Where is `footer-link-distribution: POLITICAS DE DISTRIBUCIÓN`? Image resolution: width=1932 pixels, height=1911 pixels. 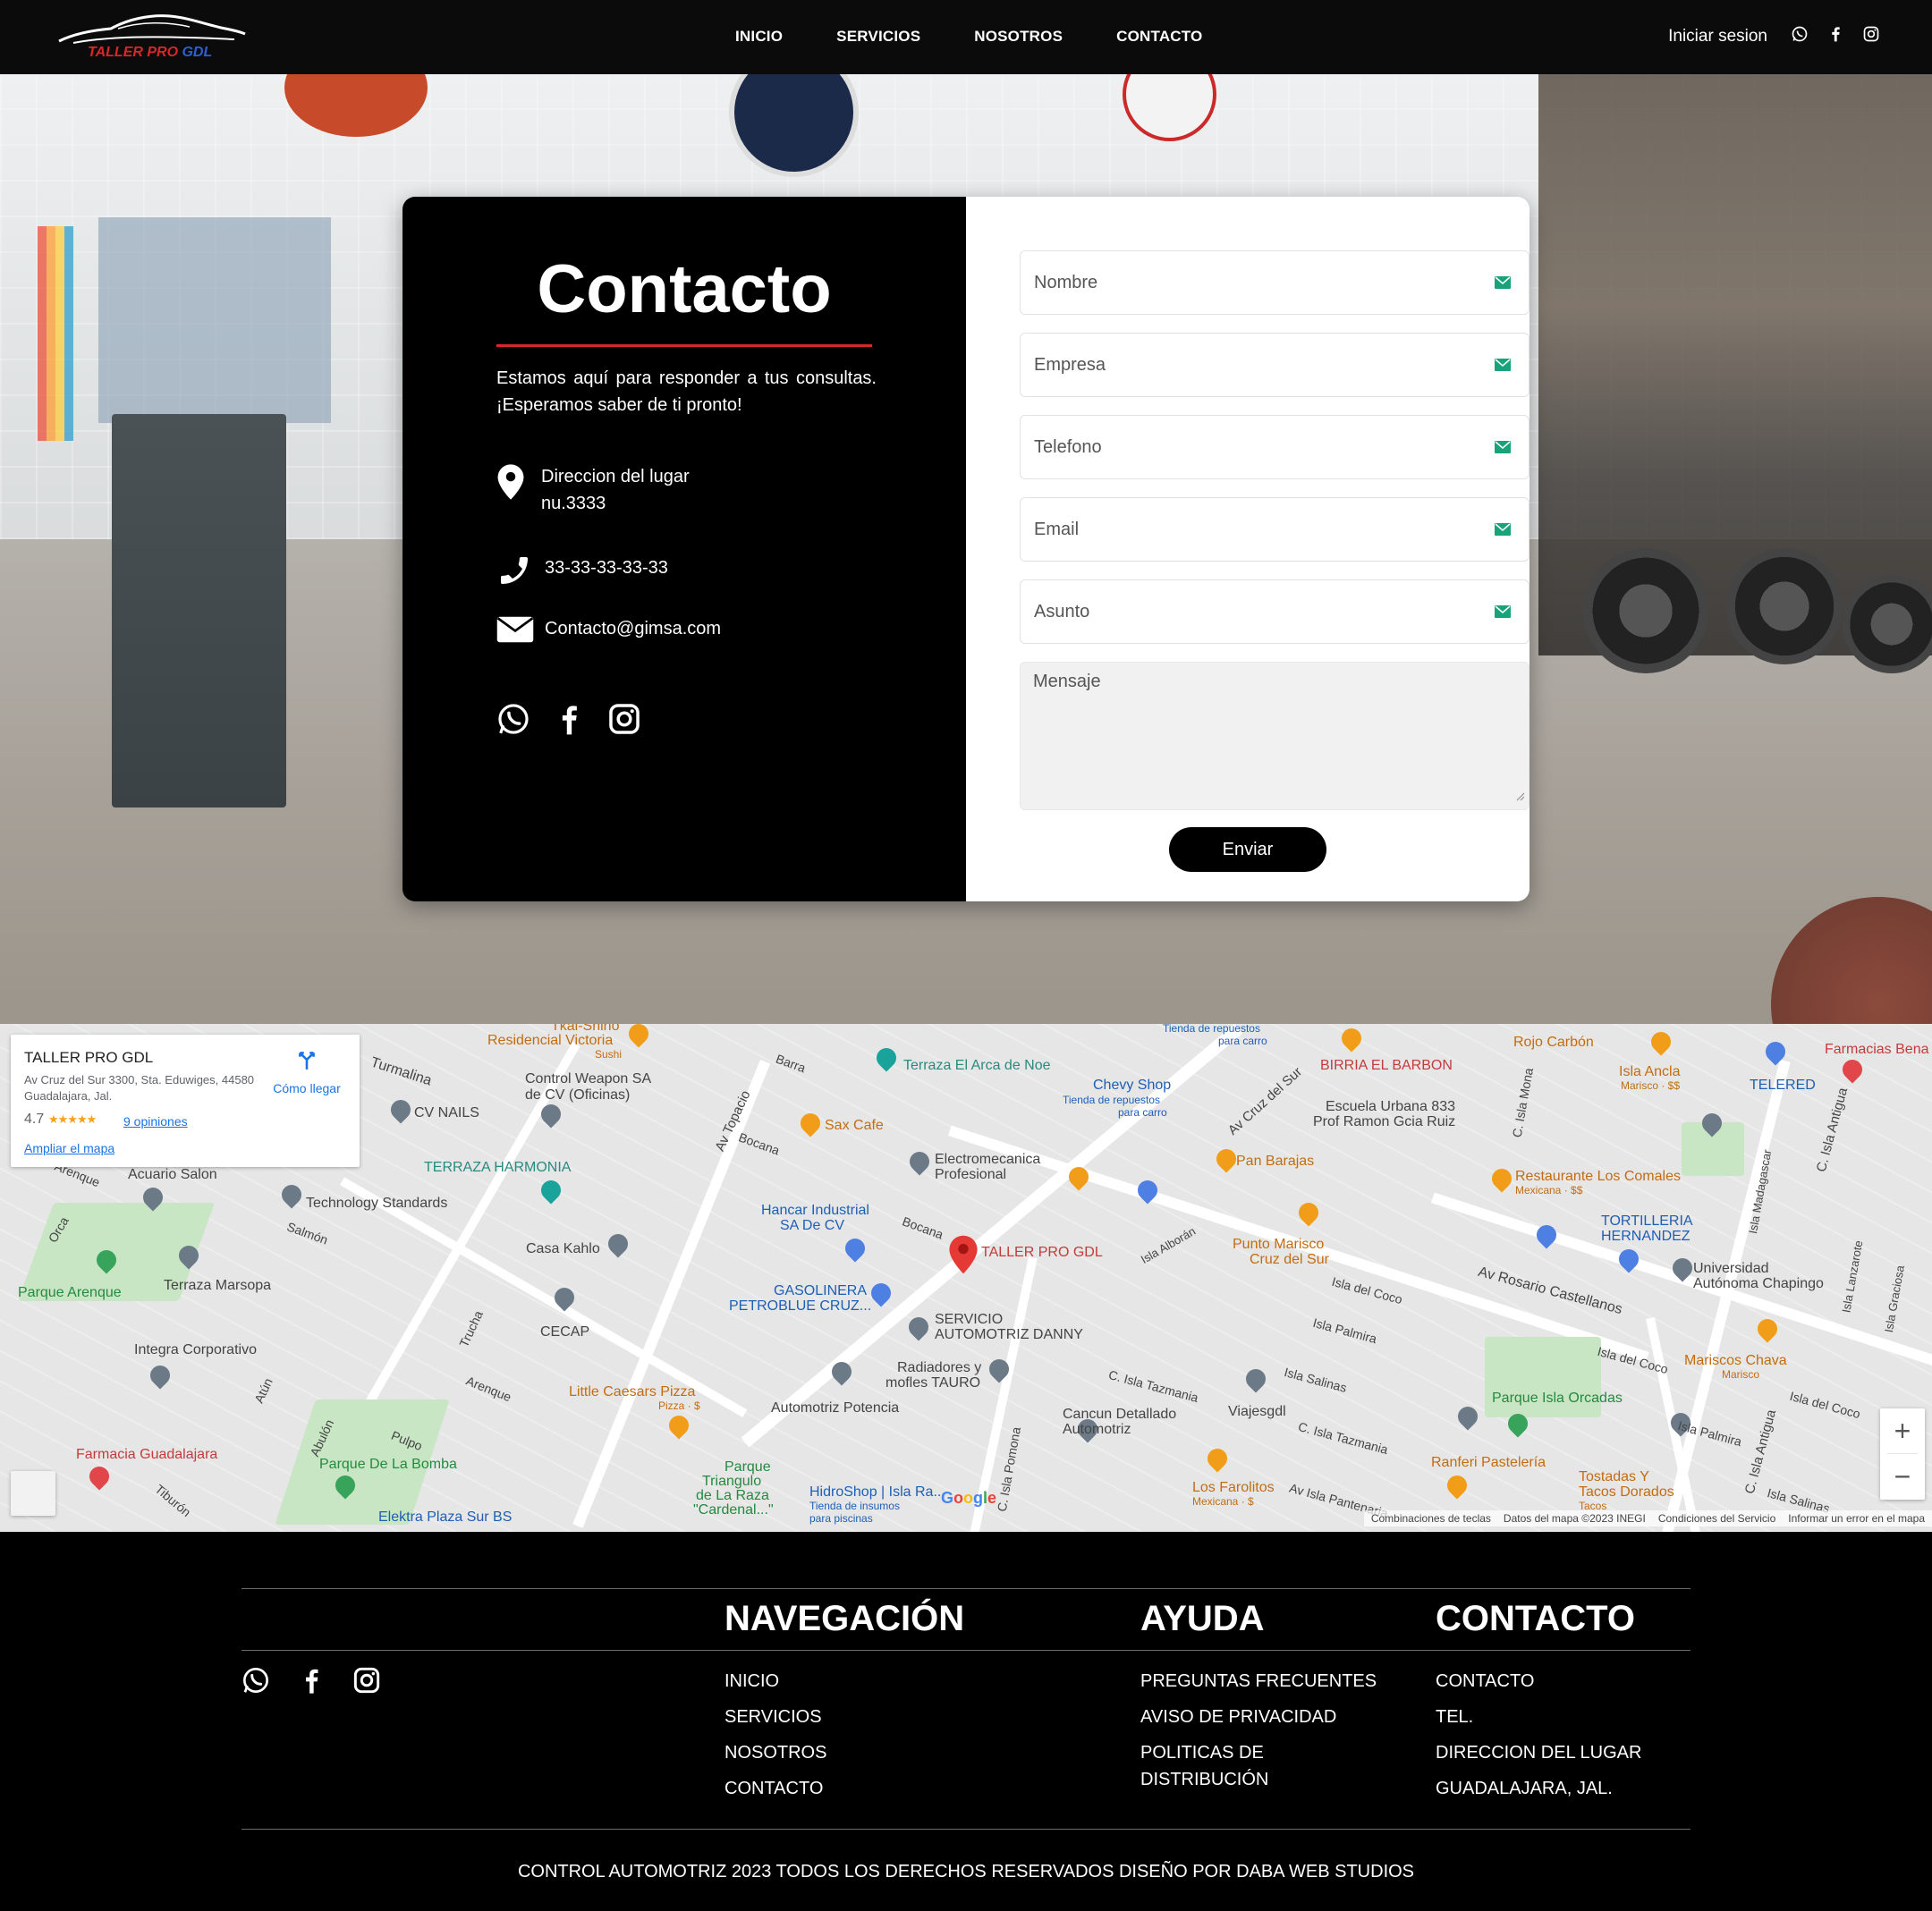 footer-link-distribution: POLITICAS DE DISTRIBUCIÓN is located at coordinates (1243, 1766).